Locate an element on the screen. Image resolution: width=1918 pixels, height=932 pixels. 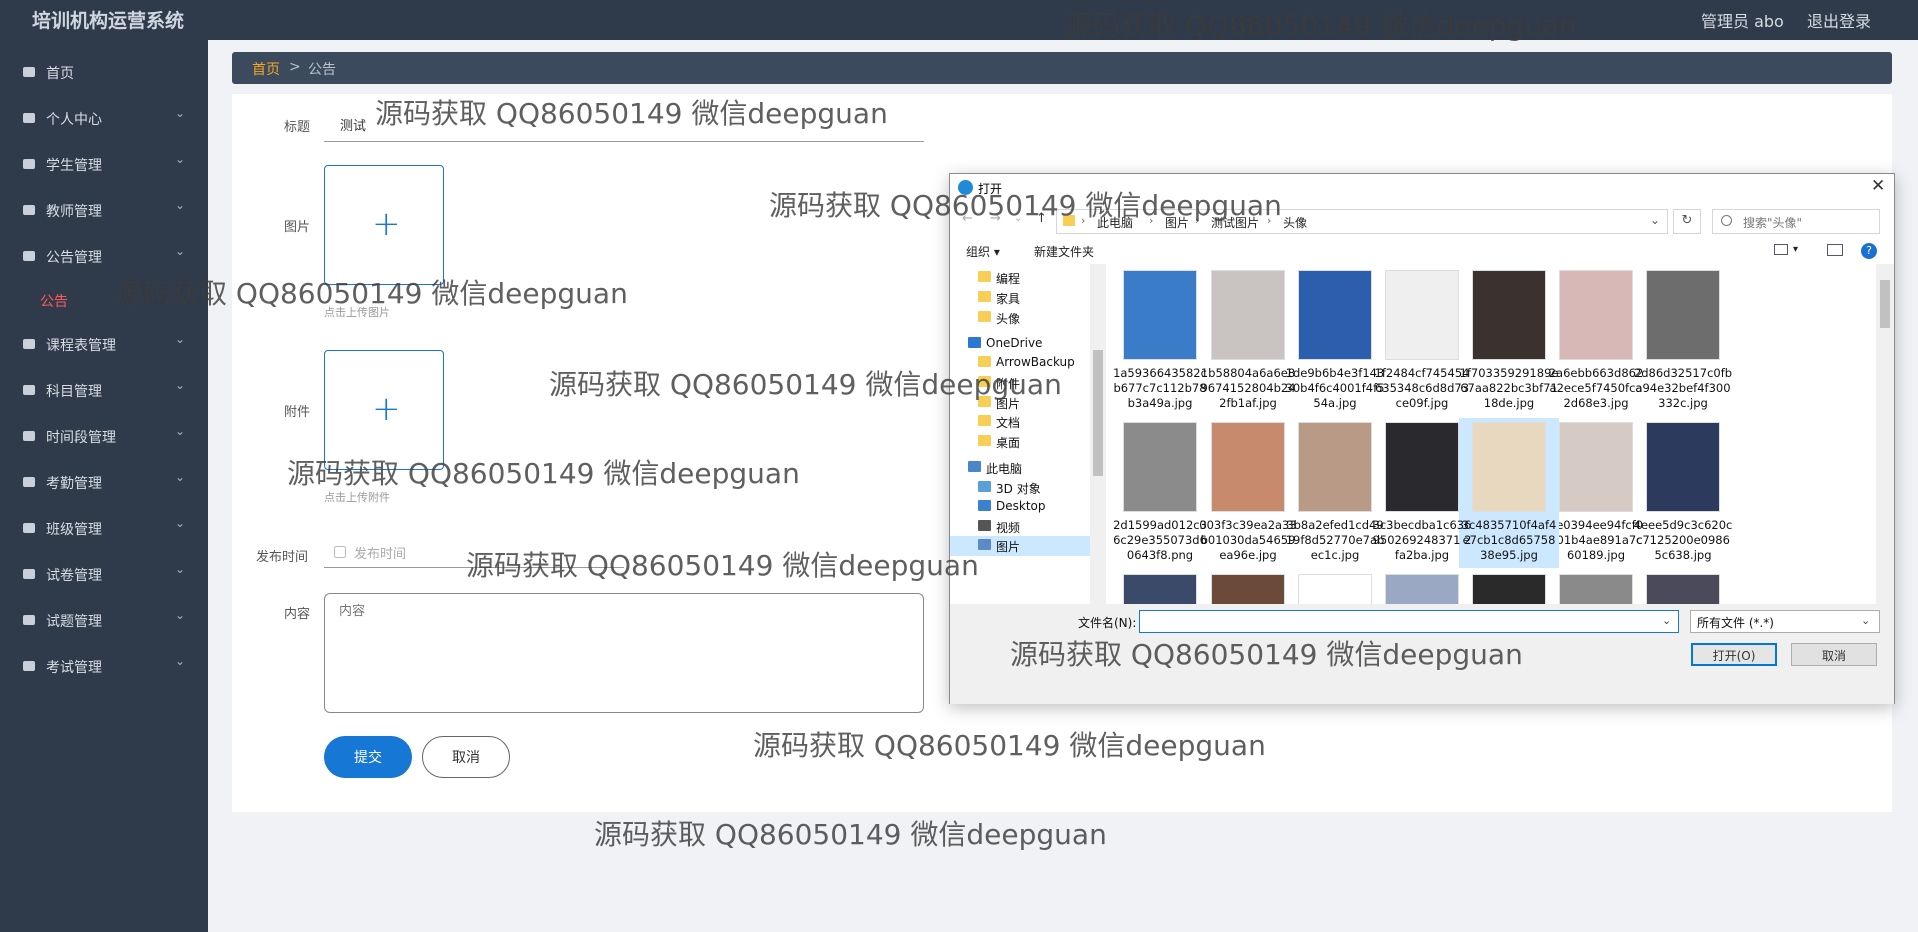
breadcrumb-home: 首页 is located at coordinates (266, 69).